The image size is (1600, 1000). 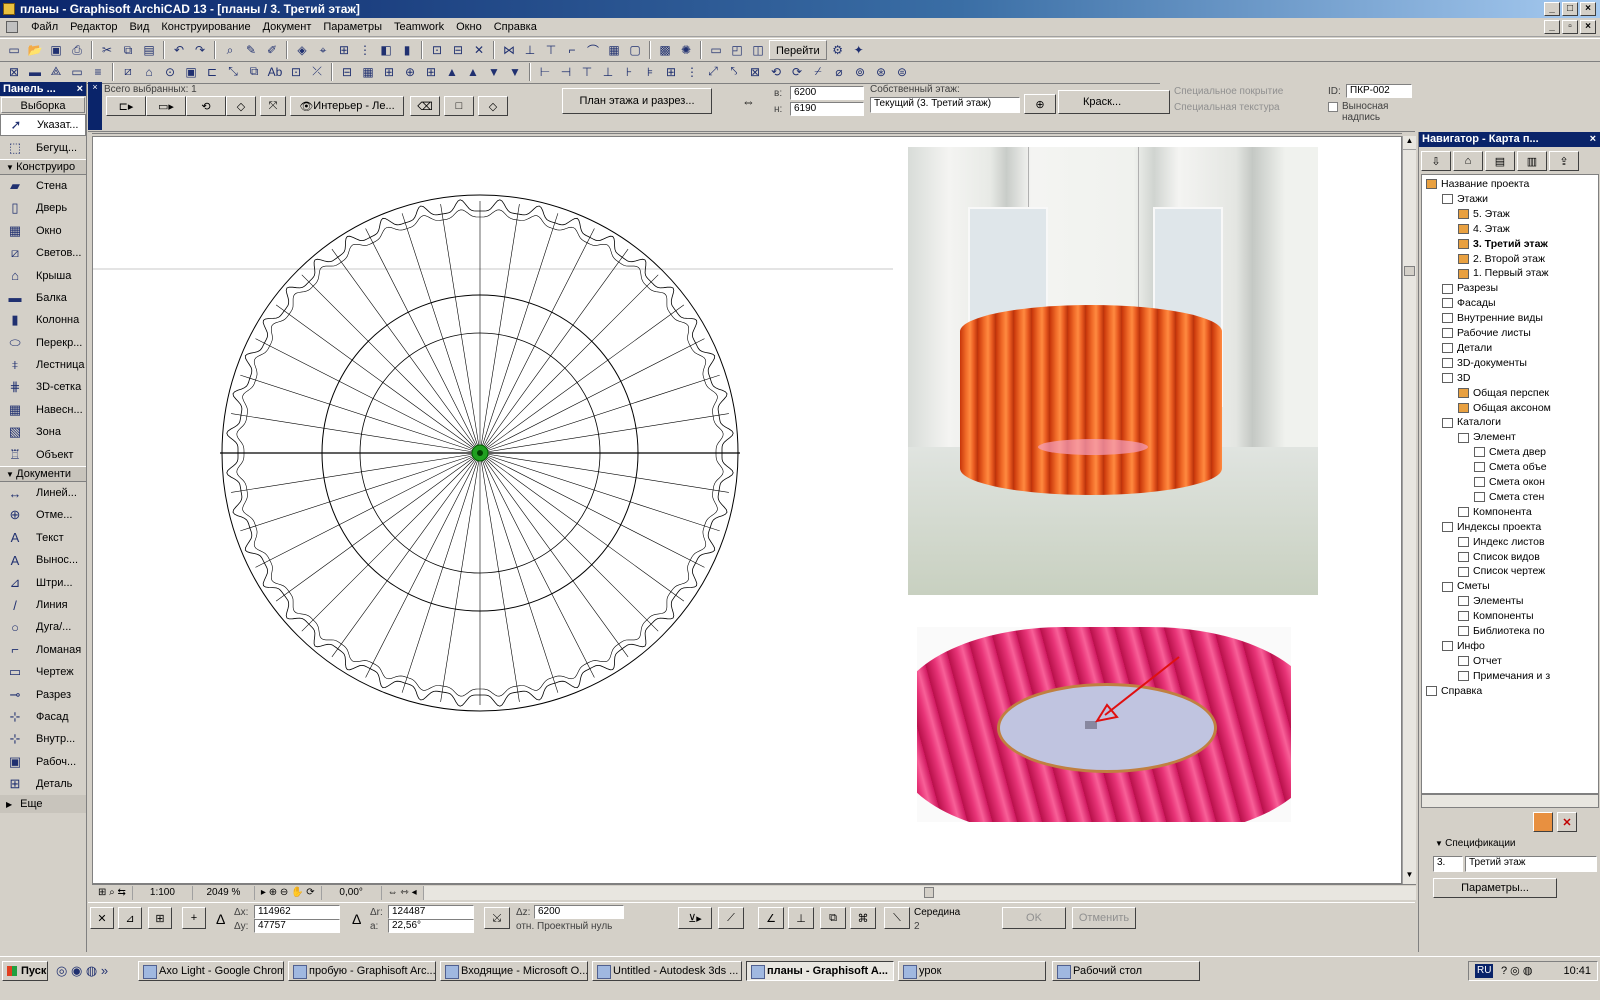 What do you see at coordinates (419, 27) in the screenshot?
I see `menu-item-6: Teamwork` at bounding box center [419, 27].